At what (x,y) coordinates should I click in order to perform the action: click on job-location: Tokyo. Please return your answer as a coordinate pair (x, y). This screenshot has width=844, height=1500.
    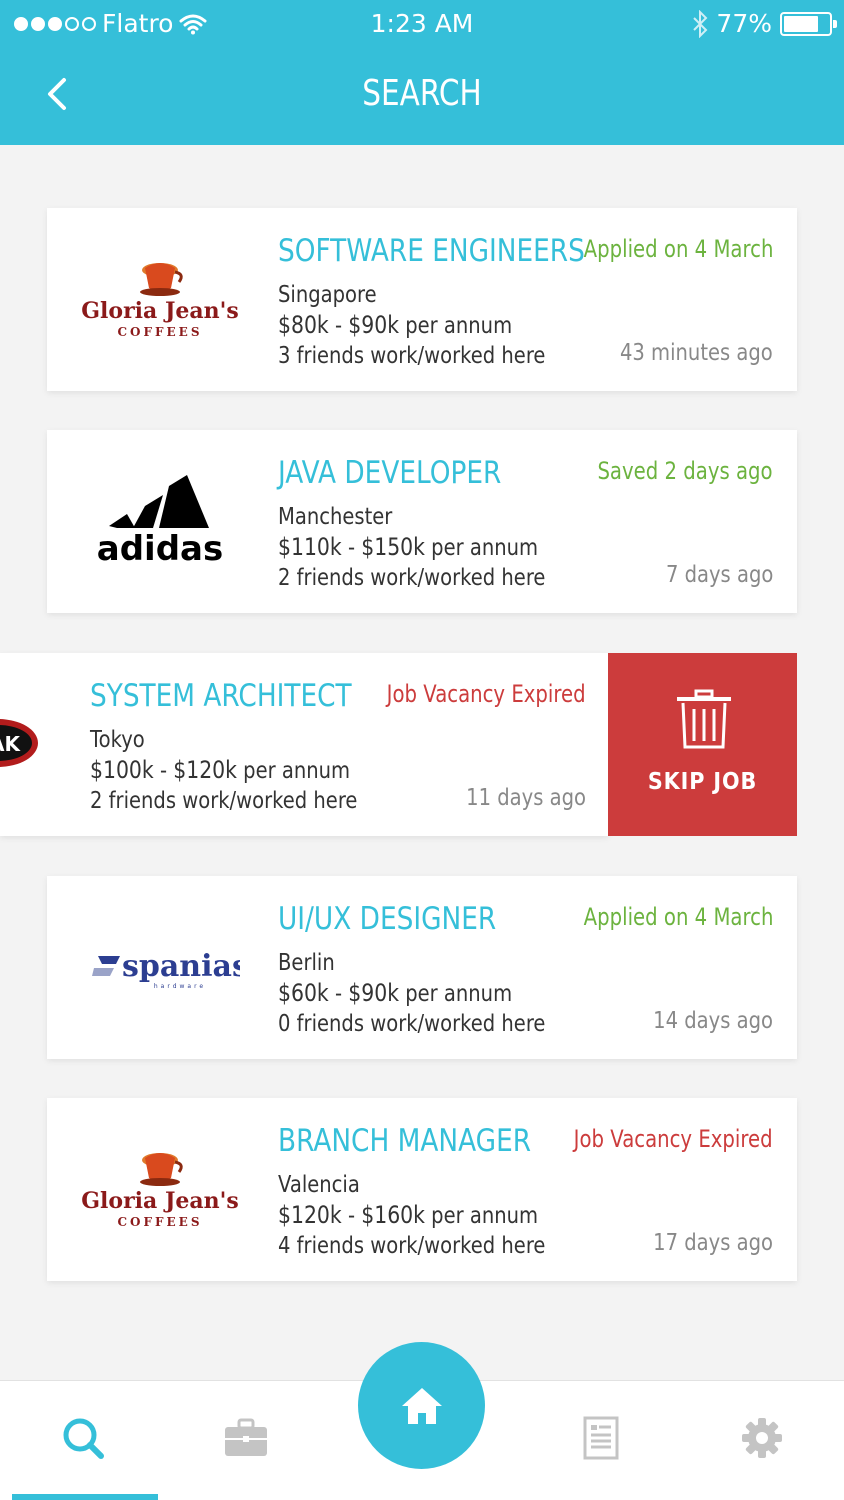
    Looking at the image, I should click on (117, 740).